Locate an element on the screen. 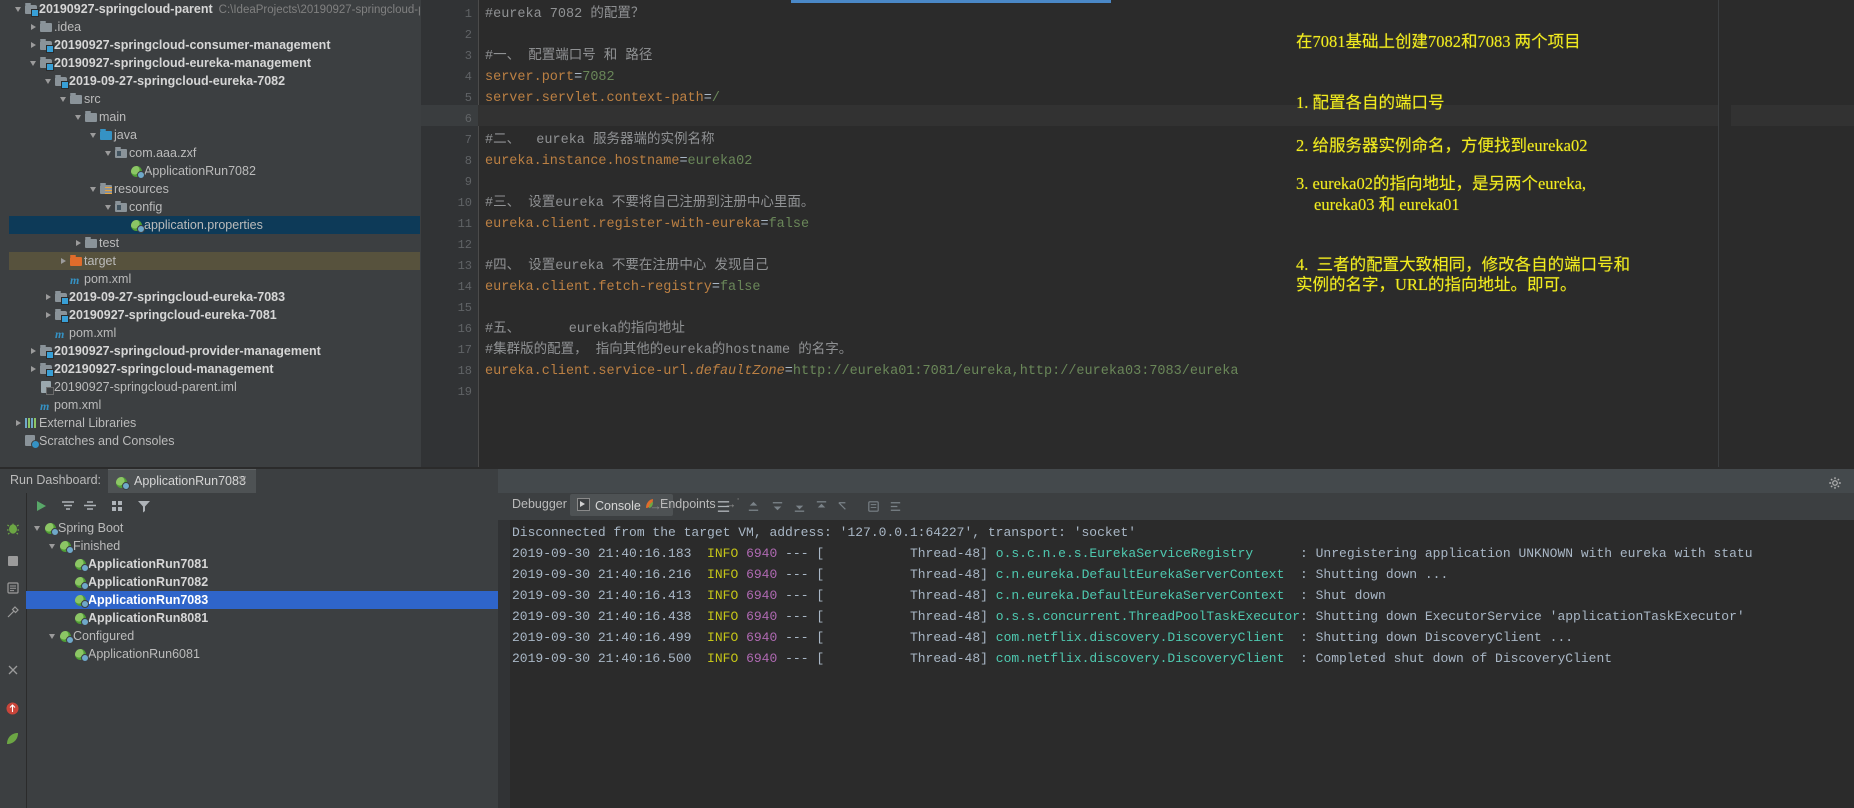 The width and height of the screenshot is (1854, 808). project-tree-row: application.properties is located at coordinates (214, 225).